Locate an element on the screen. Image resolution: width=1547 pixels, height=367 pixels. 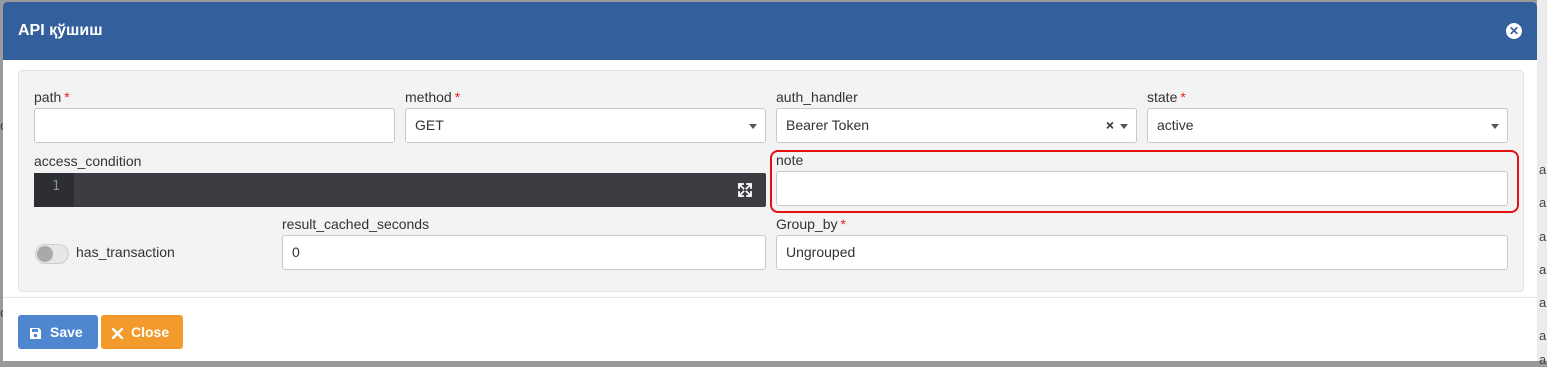
note-highlight-box is located at coordinates (1144, 181).